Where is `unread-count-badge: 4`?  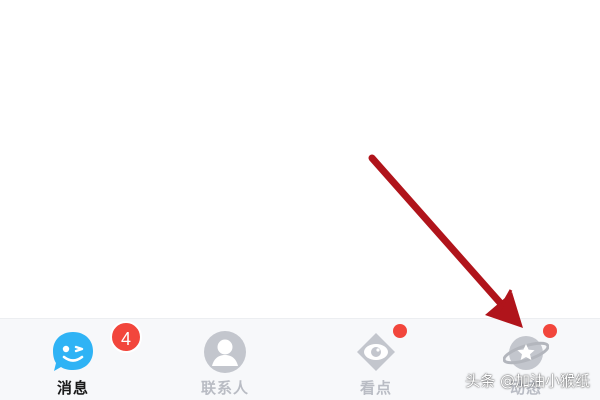 unread-count-badge: 4 is located at coordinates (126, 337).